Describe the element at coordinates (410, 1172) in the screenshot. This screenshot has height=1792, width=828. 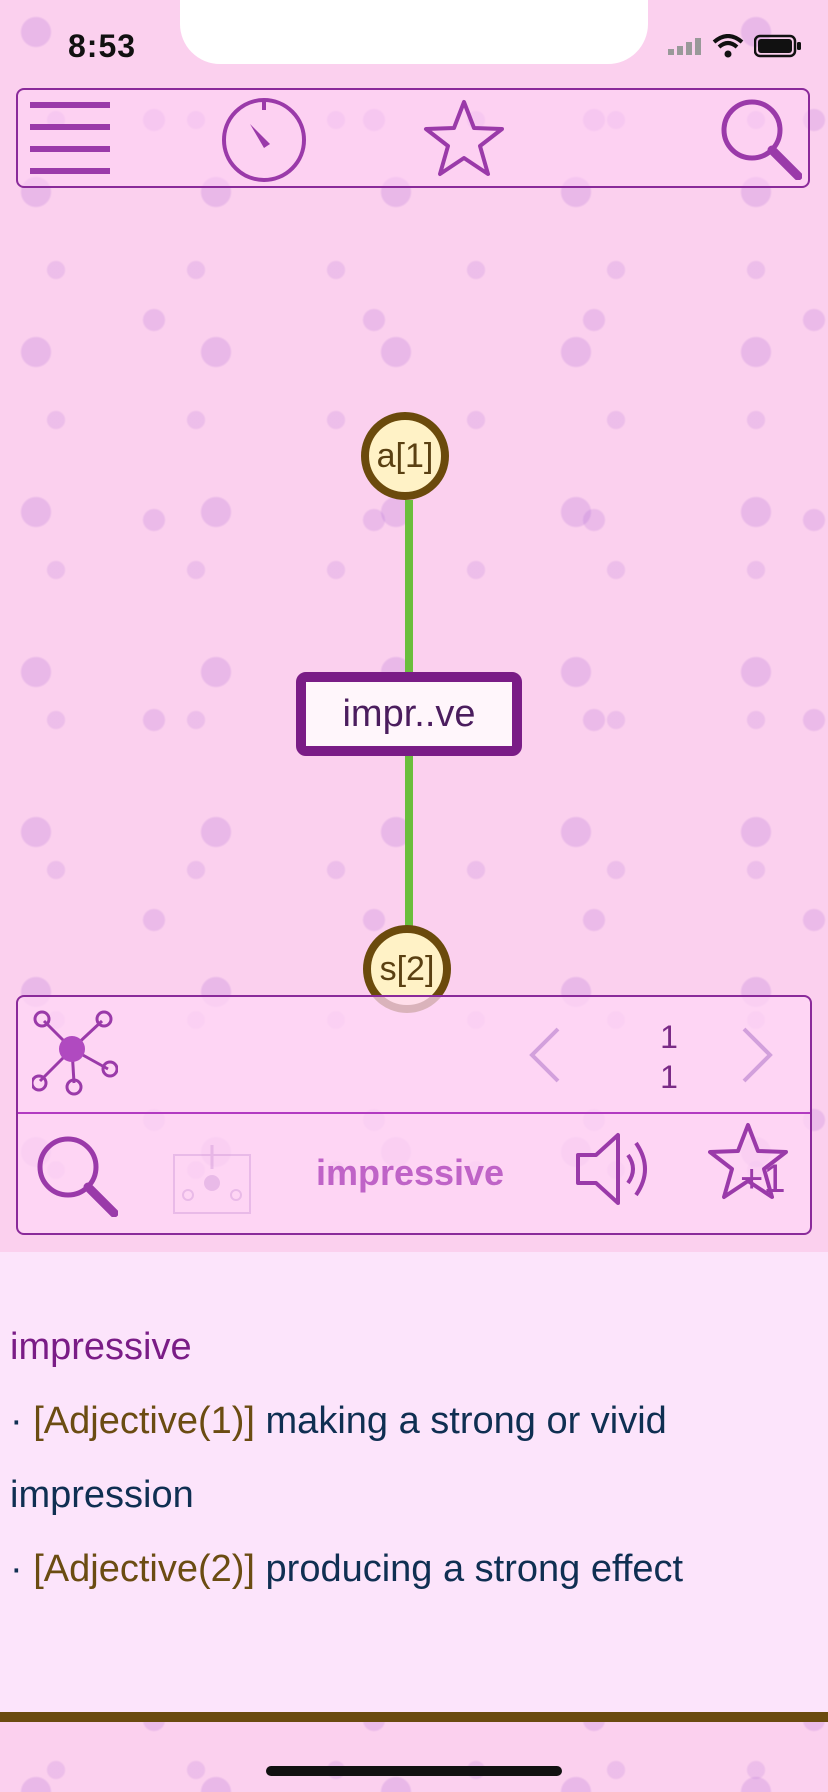
I see `panel-word: impressive` at that location.